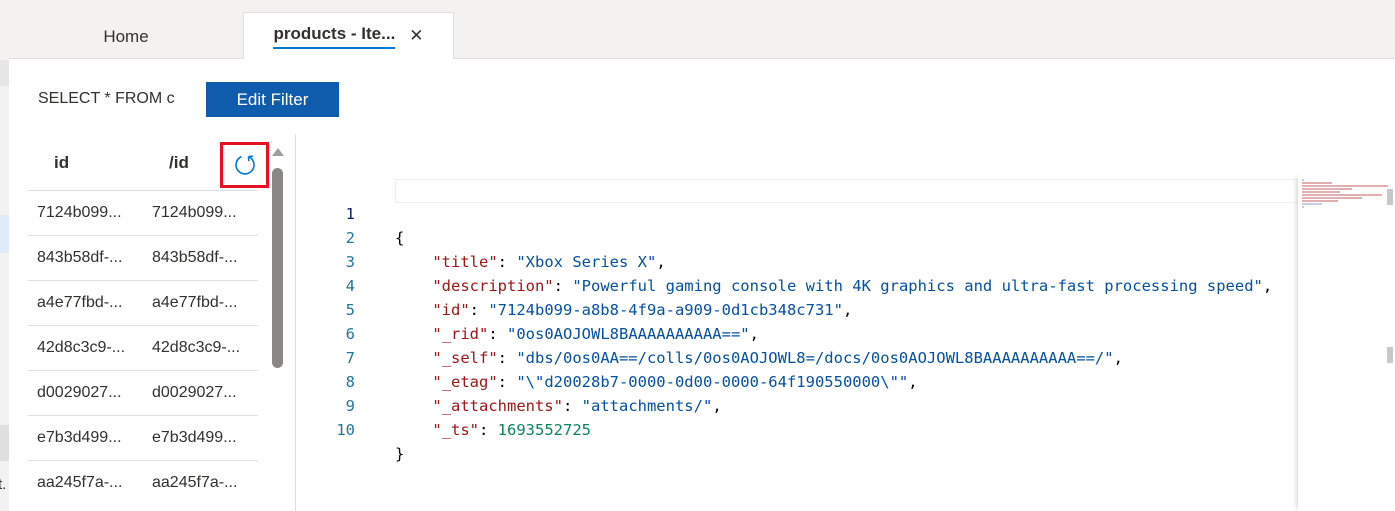 This screenshot has height=511, width=1395. What do you see at coordinates (702, 29) in the screenshot?
I see `tab-bar: Home products - Ite... ✕` at bounding box center [702, 29].